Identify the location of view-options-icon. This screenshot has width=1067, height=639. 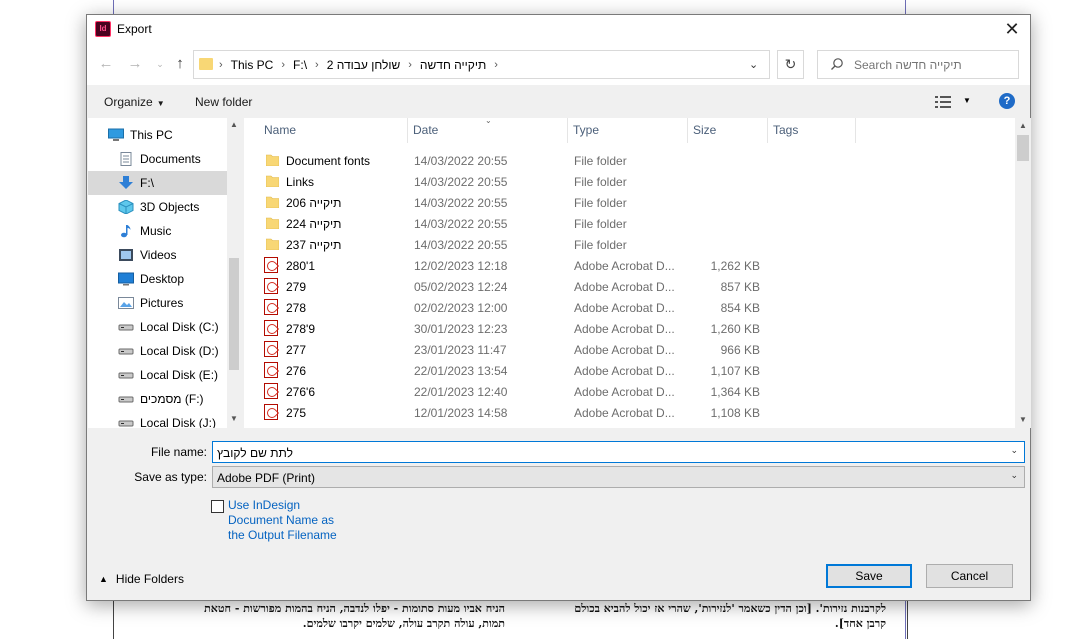
(943, 102).